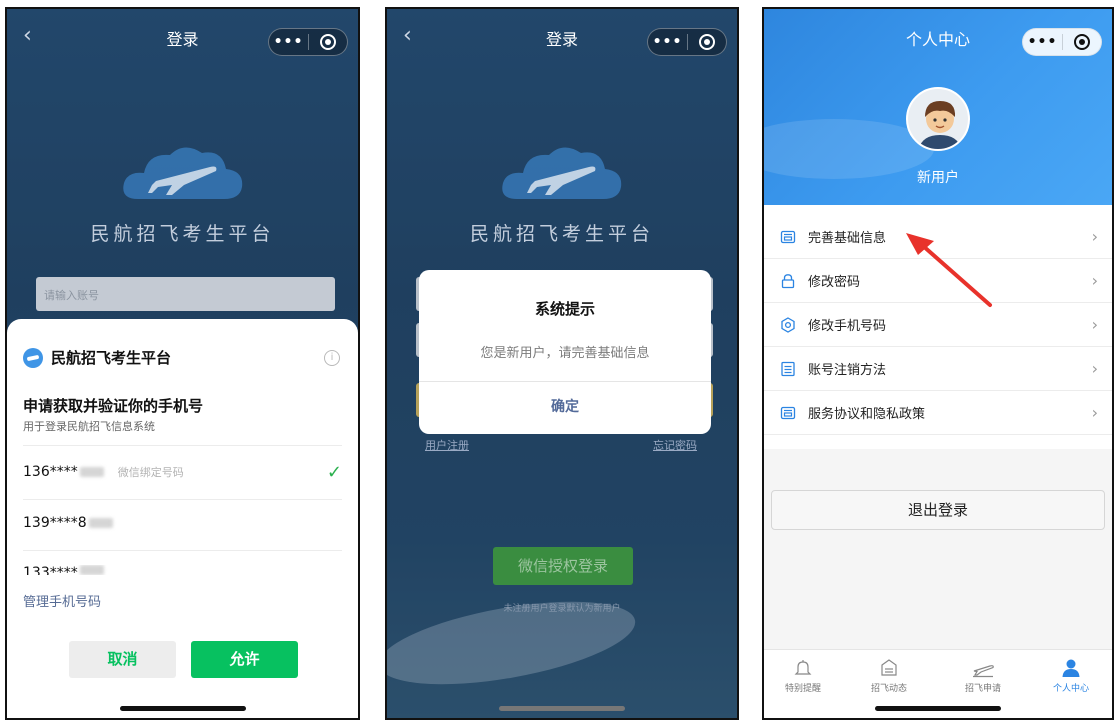 Image resolution: width=1116 pixels, height=727 pixels. I want to click on sheet-app-name: 民航招飞考生平台, so click(111, 358).